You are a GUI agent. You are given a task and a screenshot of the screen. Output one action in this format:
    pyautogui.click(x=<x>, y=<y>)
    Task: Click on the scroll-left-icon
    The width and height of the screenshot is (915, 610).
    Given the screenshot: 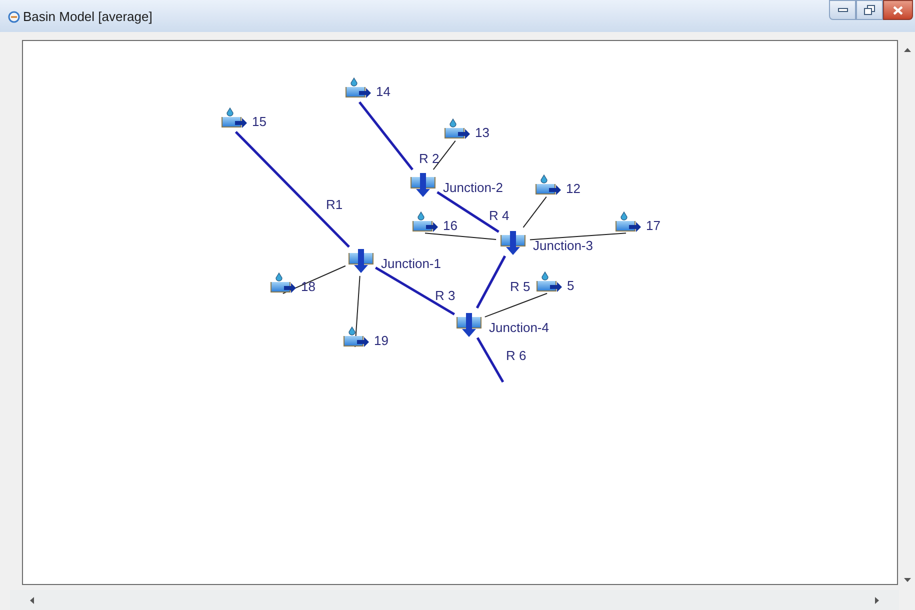 What is the action you would take?
    pyautogui.click(x=32, y=600)
    